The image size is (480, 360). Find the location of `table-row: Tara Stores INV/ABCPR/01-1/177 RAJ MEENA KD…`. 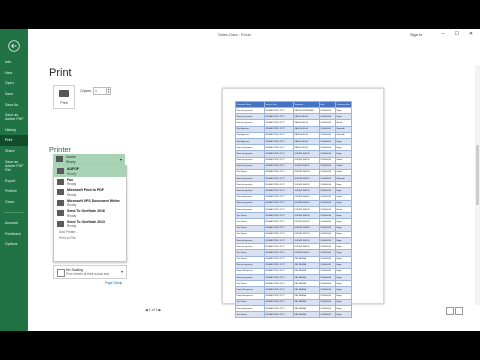

table-row: Tara Stores INV/ABCPR/01-1/177 RAJ MEENA KD… is located at coordinates (293, 315).